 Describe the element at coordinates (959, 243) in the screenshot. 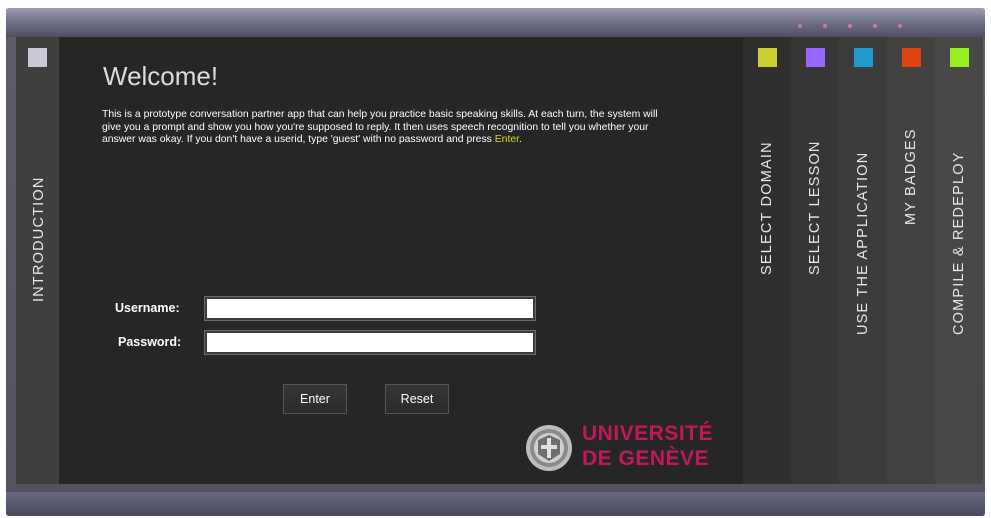

I see `tab-compile-redeploy-label: COMPILE & REDEPLOY` at that location.